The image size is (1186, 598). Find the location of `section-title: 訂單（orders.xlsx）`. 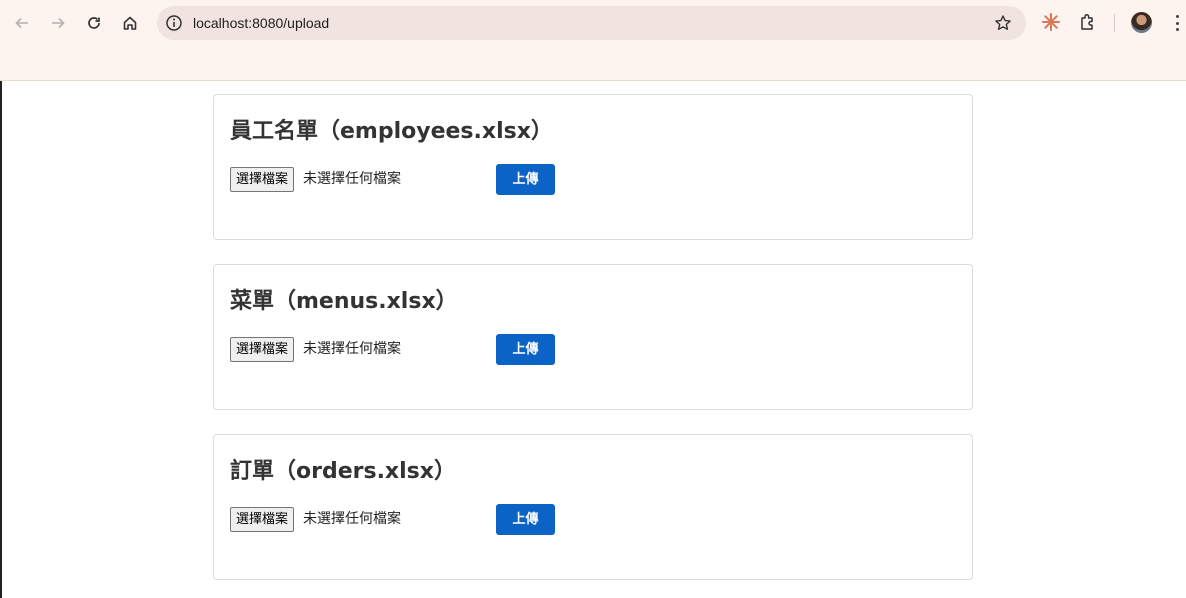

section-title: 訂單（orders.xlsx） is located at coordinates (343, 471).